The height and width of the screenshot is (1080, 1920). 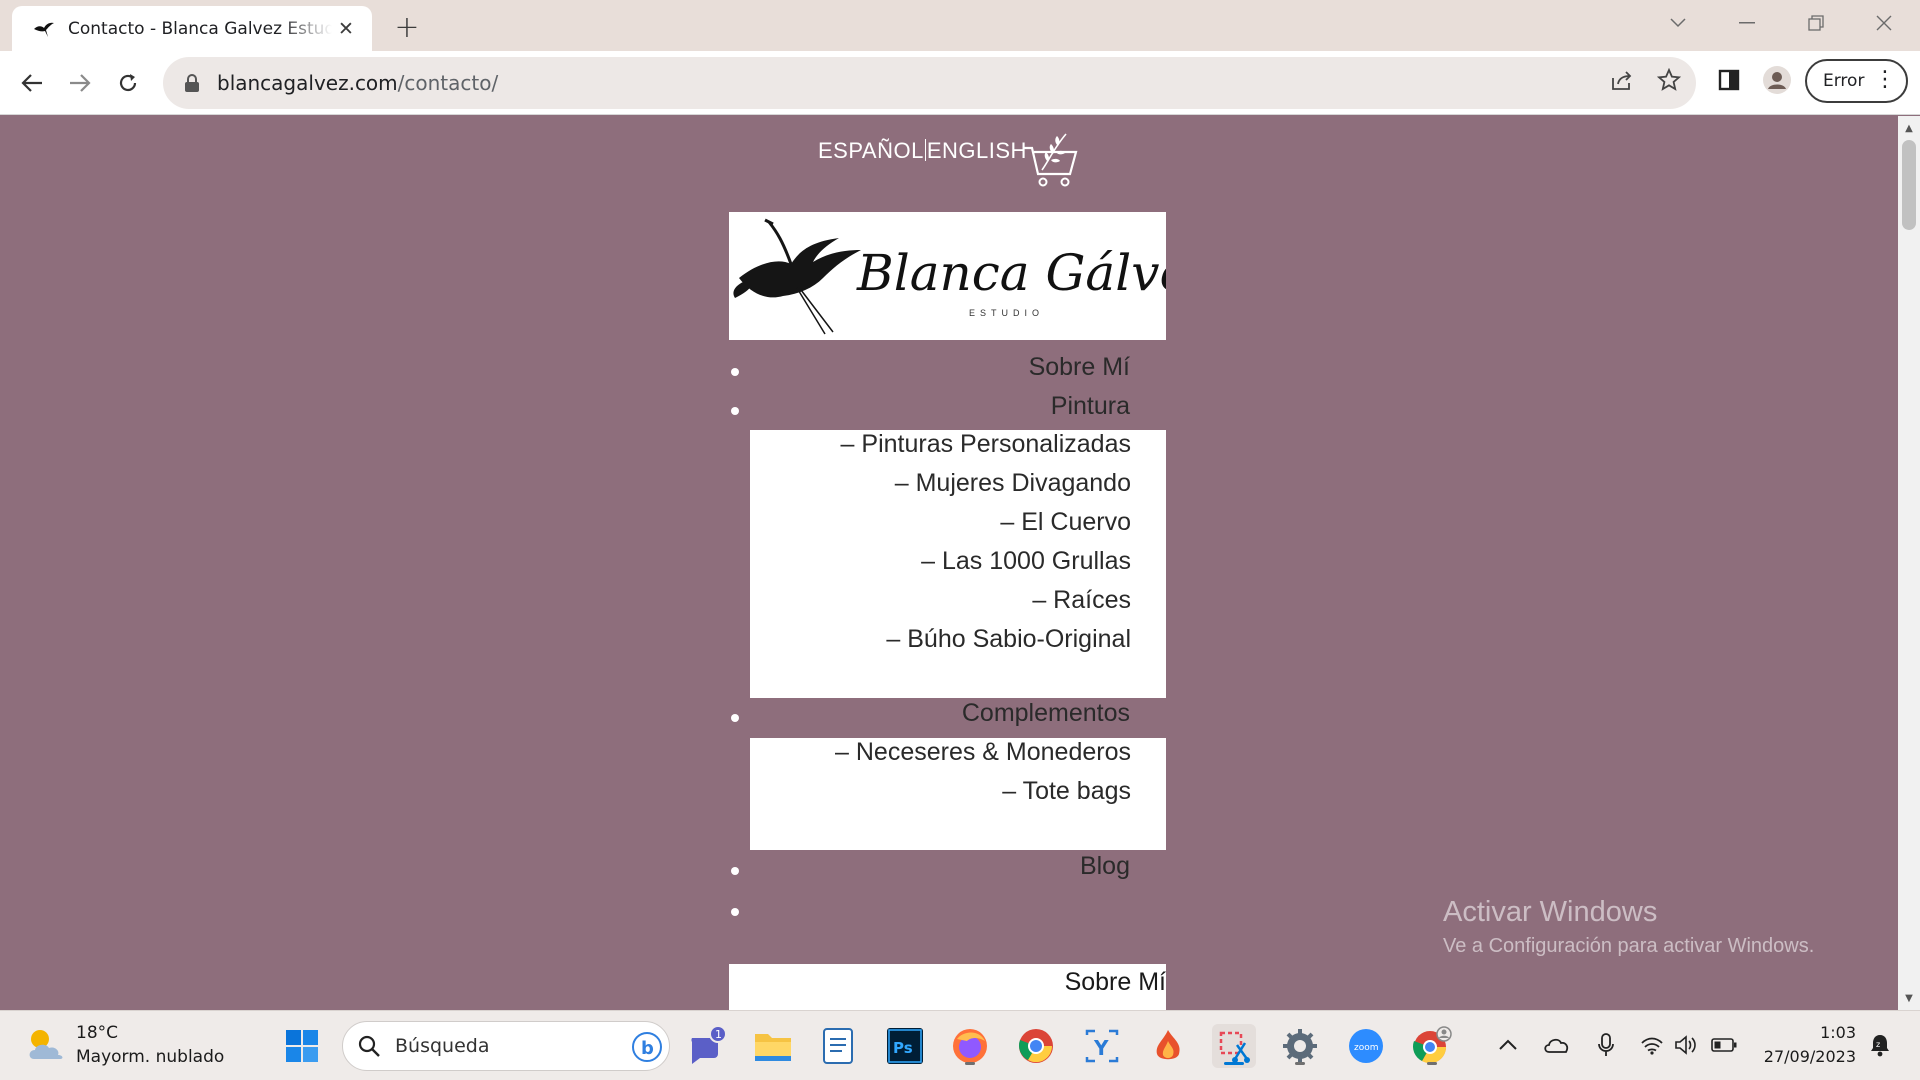 What do you see at coordinates (706, 1046) in the screenshot?
I see `teams-chat-icon: 1` at bounding box center [706, 1046].